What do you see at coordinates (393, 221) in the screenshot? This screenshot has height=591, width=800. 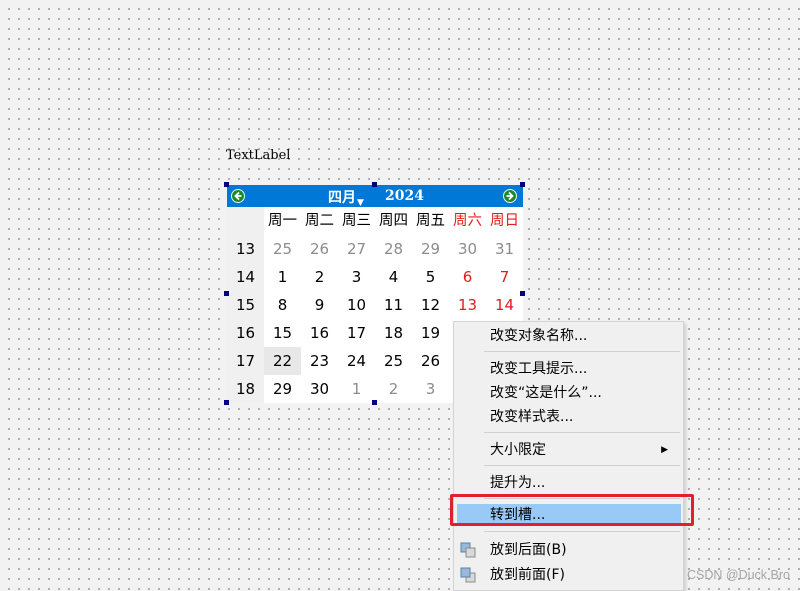 I see `weekday-header: 周四` at bounding box center [393, 221].